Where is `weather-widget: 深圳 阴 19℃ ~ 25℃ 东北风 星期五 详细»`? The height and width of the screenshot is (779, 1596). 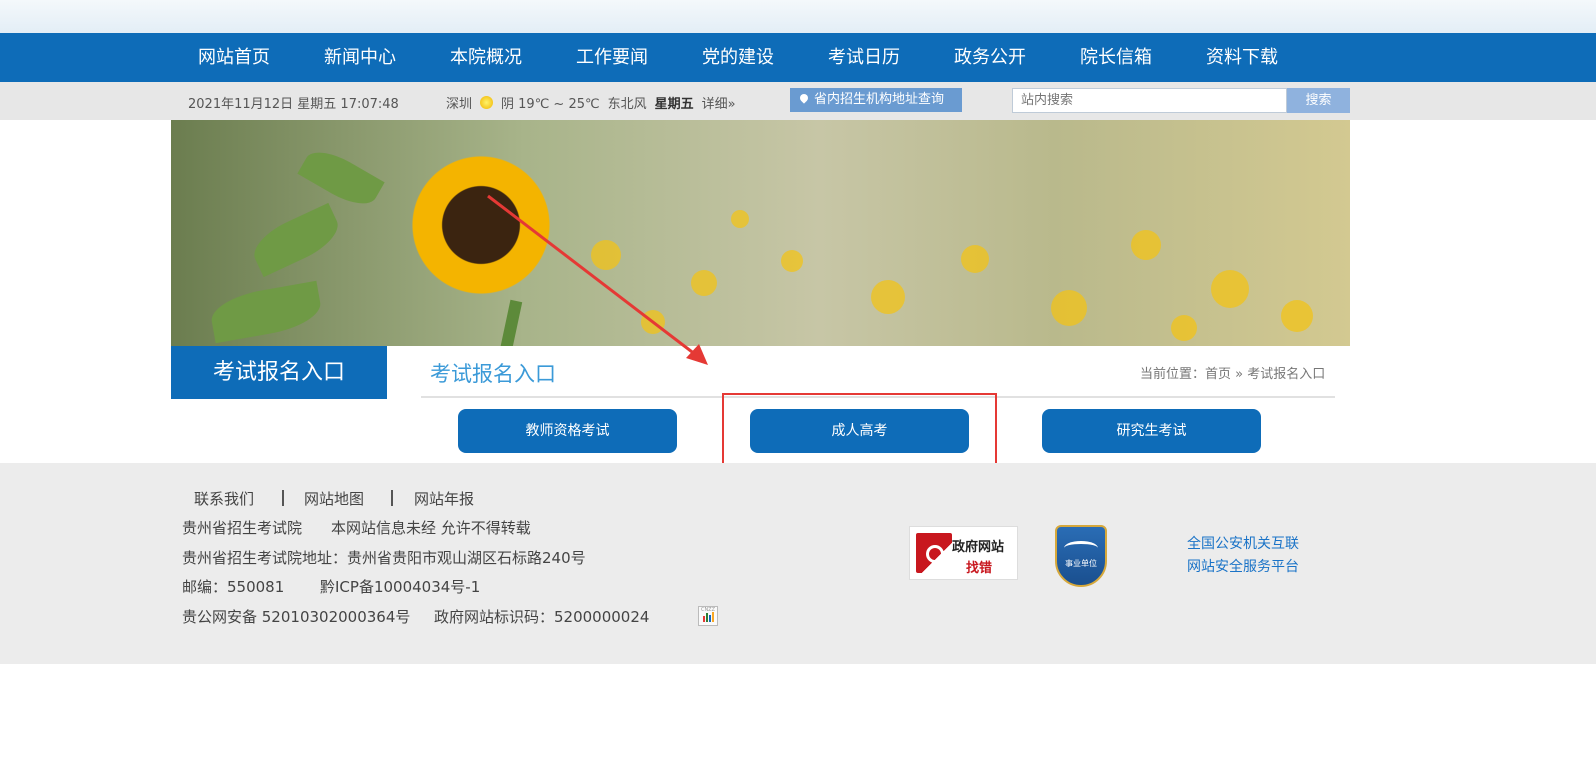 weather-widget: 深圳 阴 19℃ ~ 25℃ 东北风 星期五 详细» is located at coordinates (591, 102).